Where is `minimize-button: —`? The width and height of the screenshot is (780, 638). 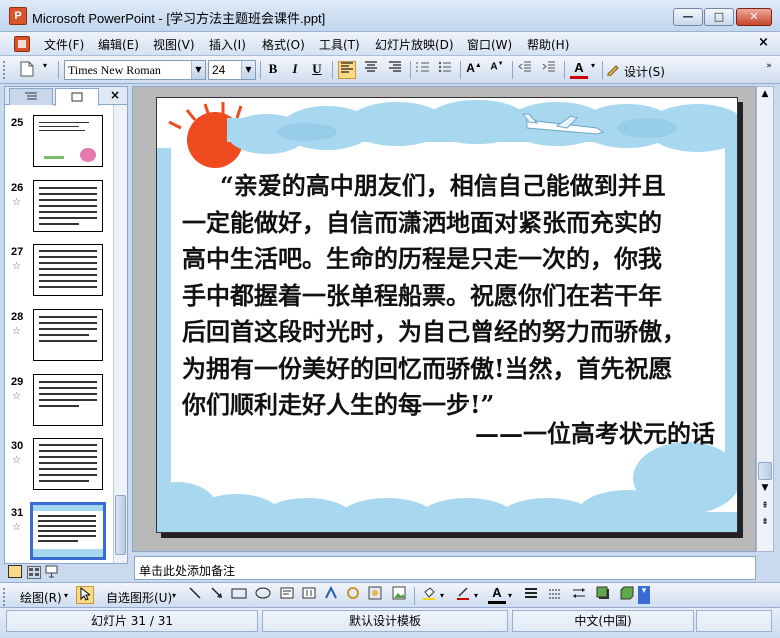
minimize-button: — is located at coordinates (688, 17).